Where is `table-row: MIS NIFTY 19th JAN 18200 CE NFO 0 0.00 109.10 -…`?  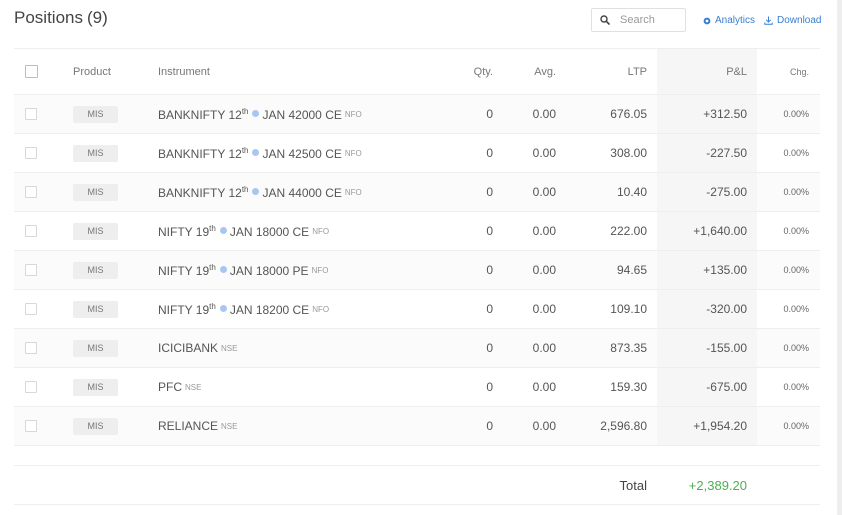
table-row: MIS NIFTY 19th JAN 18200 CE NFO 0 0.00 109.10 -… is located at coordinates (417, 309).